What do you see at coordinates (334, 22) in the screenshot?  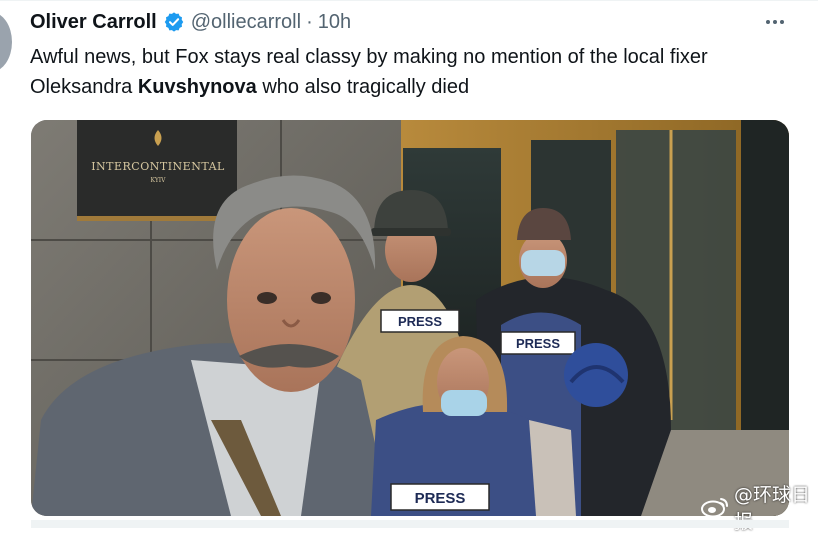 I see `tweet-timestamp: 10h` at bounding box center [334, 22].